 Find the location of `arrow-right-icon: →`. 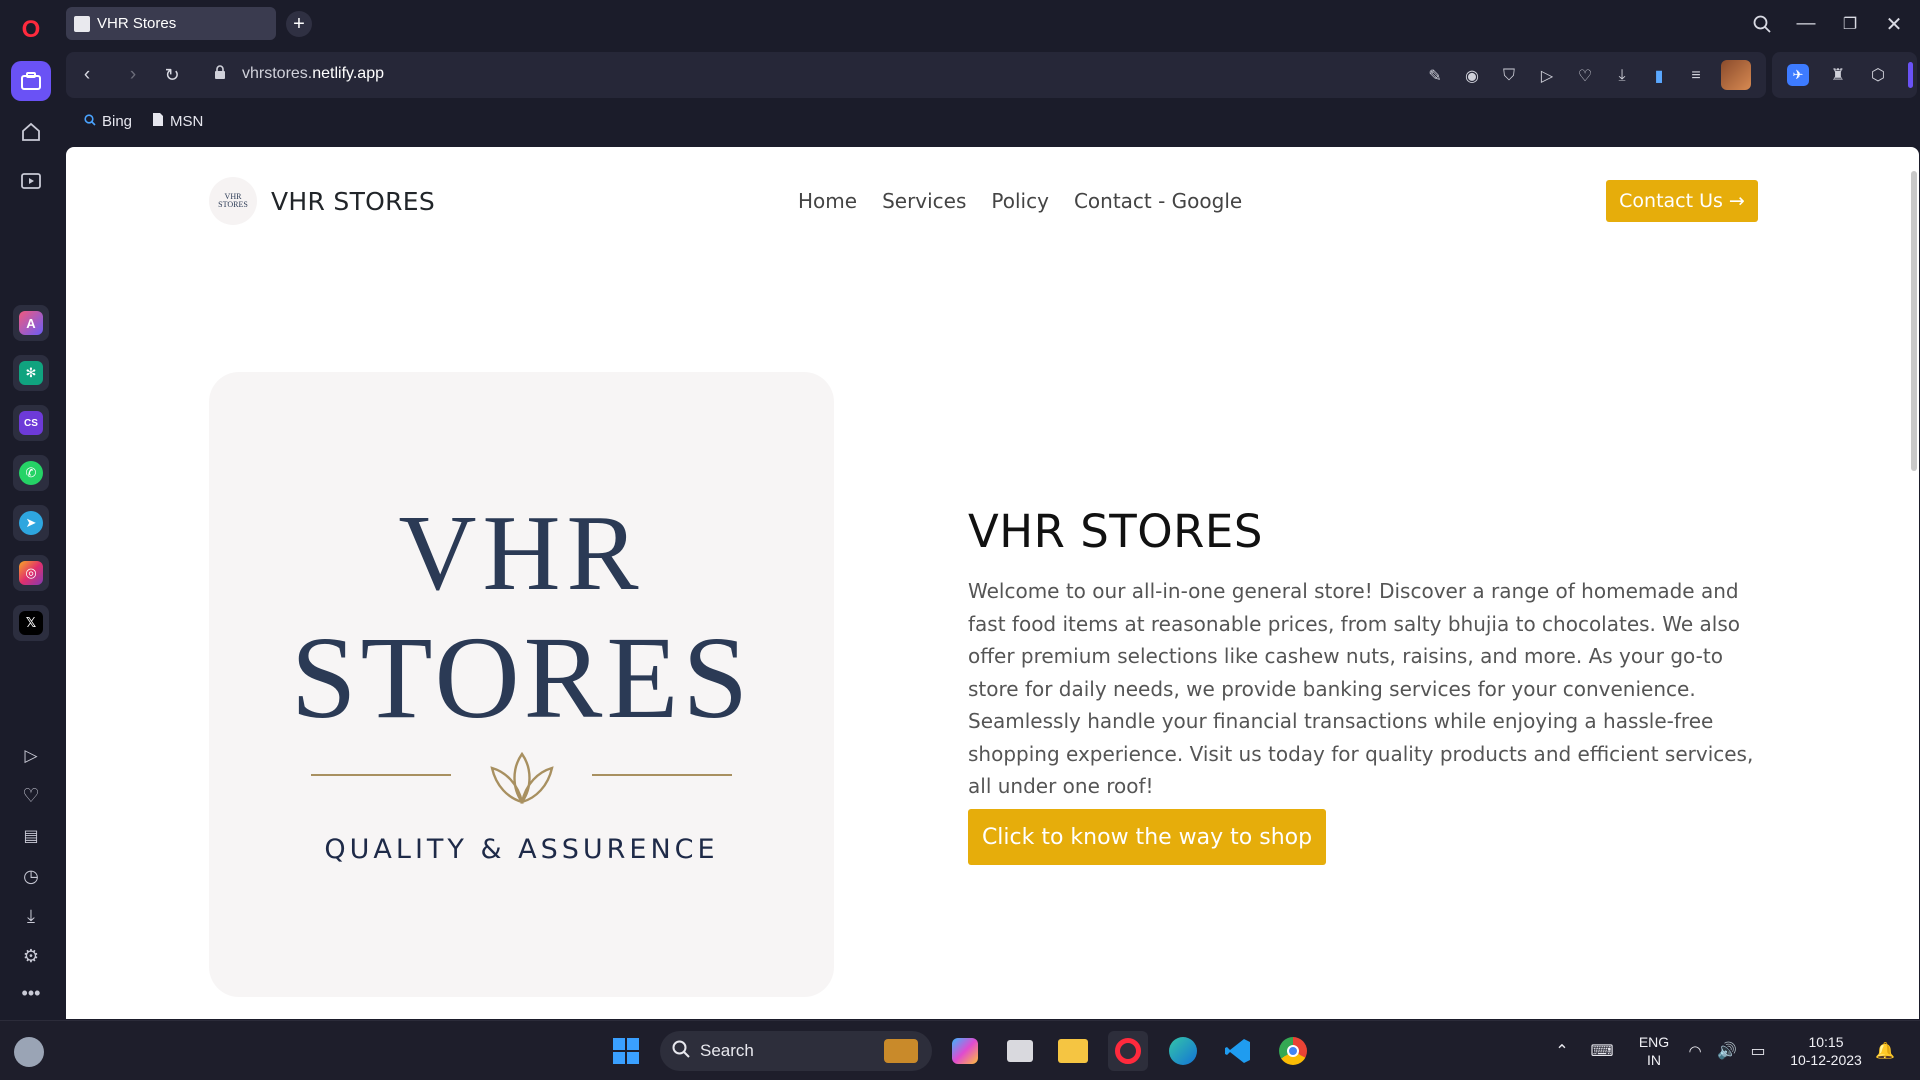

arrow-right-icon: → is located at coordinates (1736, 201).